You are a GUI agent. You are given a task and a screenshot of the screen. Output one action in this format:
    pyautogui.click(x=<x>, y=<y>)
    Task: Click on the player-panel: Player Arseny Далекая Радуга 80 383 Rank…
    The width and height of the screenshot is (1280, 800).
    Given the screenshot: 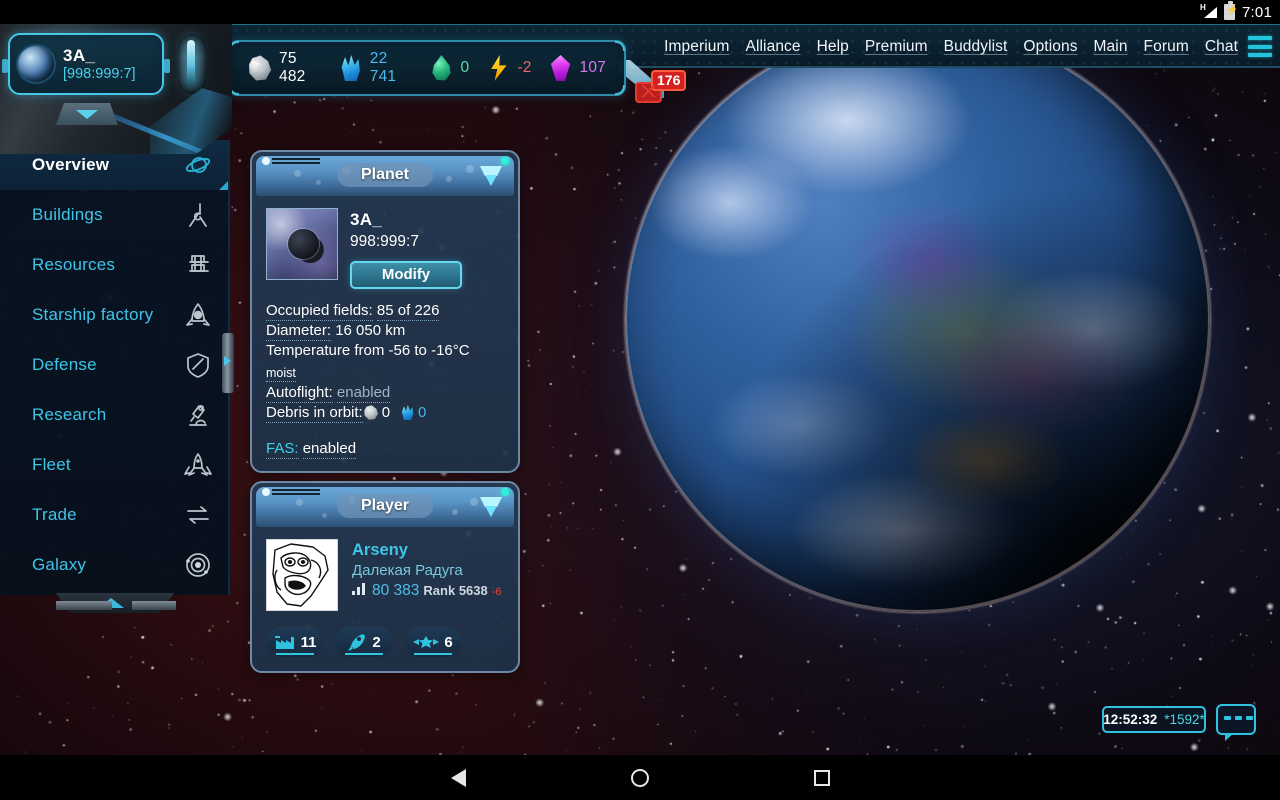 What is the action you would take?
    pyautogui.click(x=385, y=577)
    